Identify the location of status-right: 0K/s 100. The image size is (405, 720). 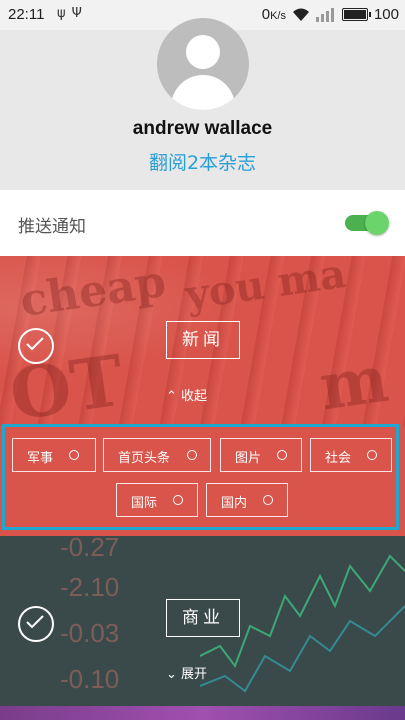
(330, 14).